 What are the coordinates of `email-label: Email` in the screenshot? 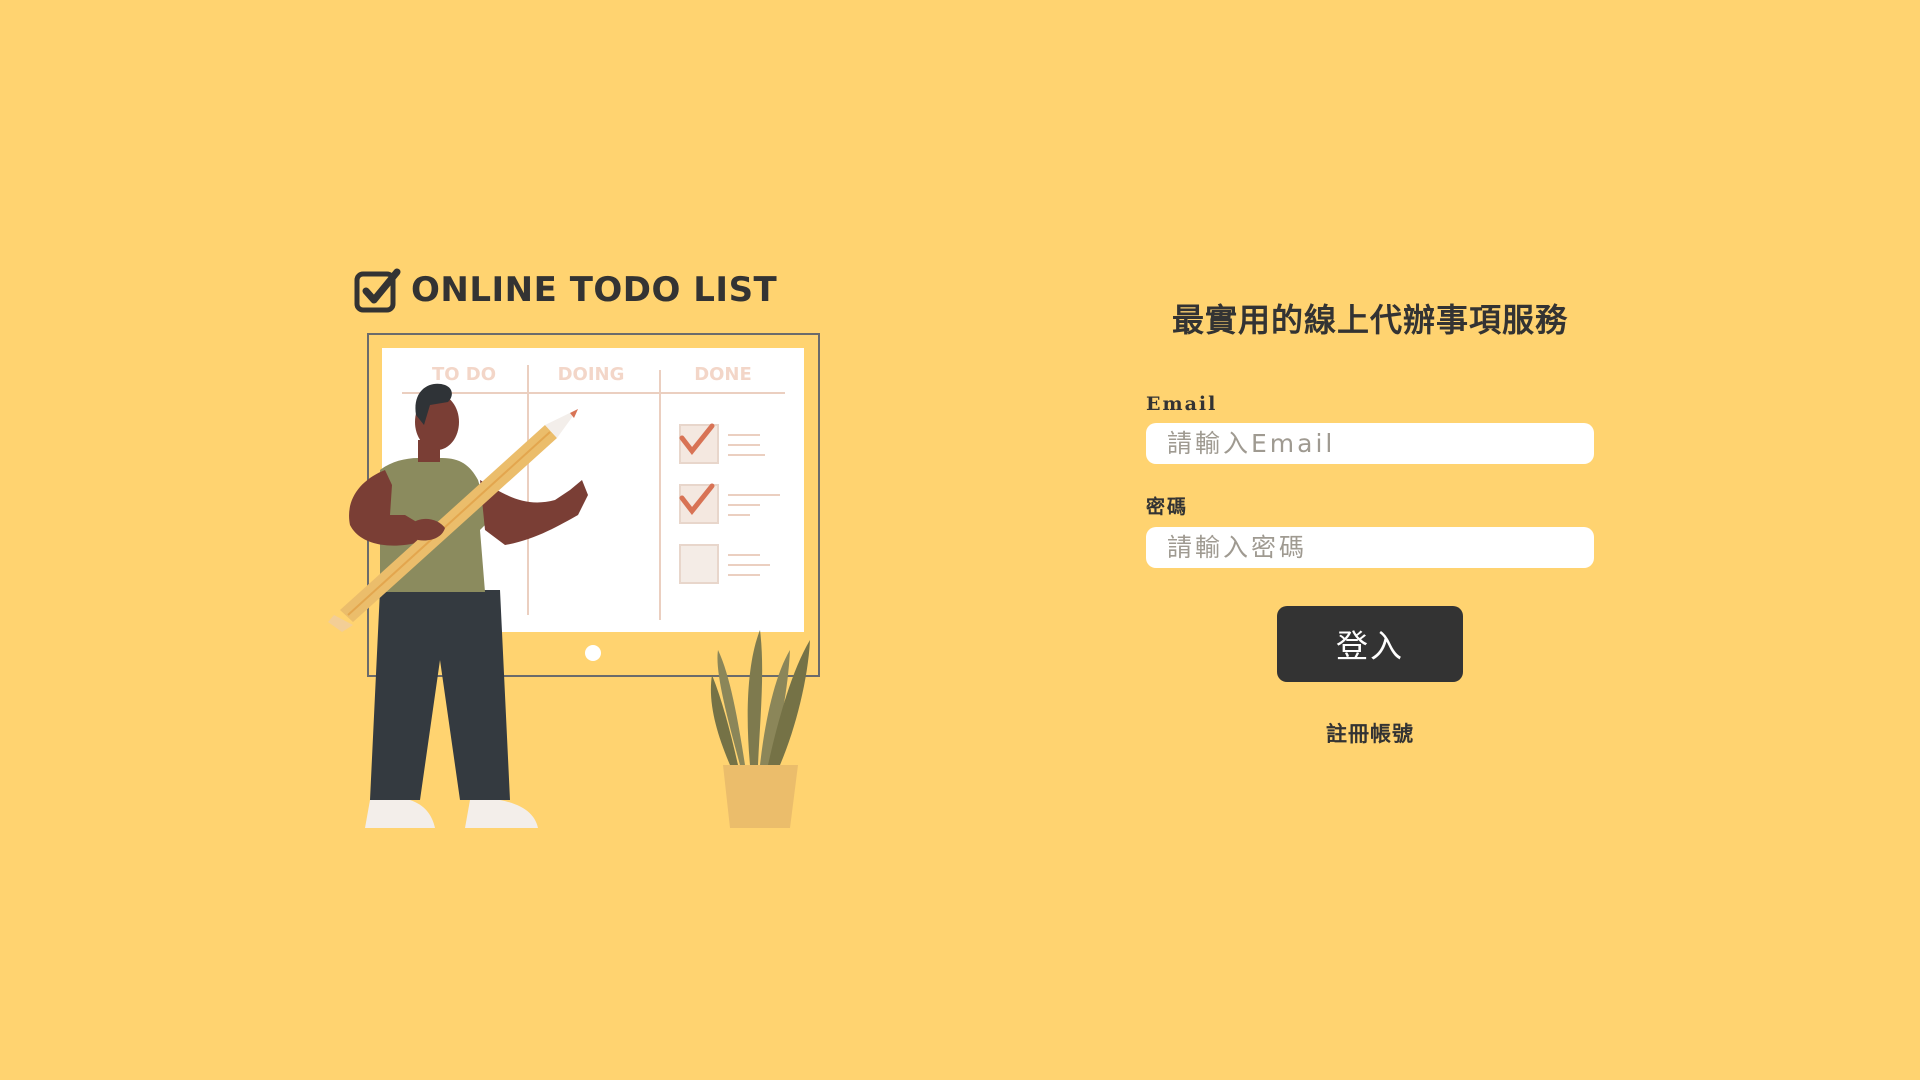 It's located at (1182, 404).